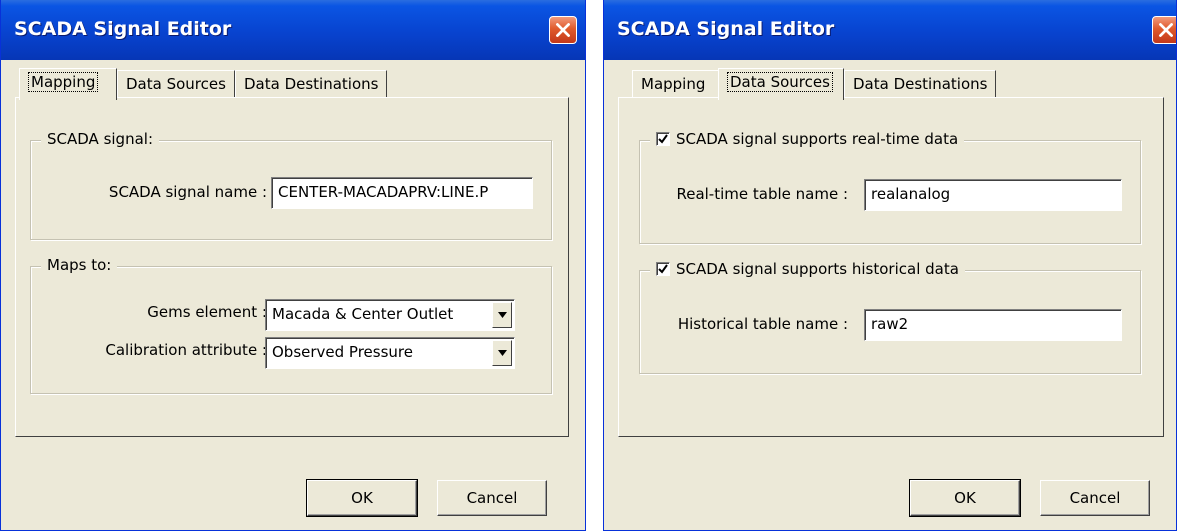  I want to click on historical-checkbox-legend: SCADA signal supports historical data, so click(807, 269).